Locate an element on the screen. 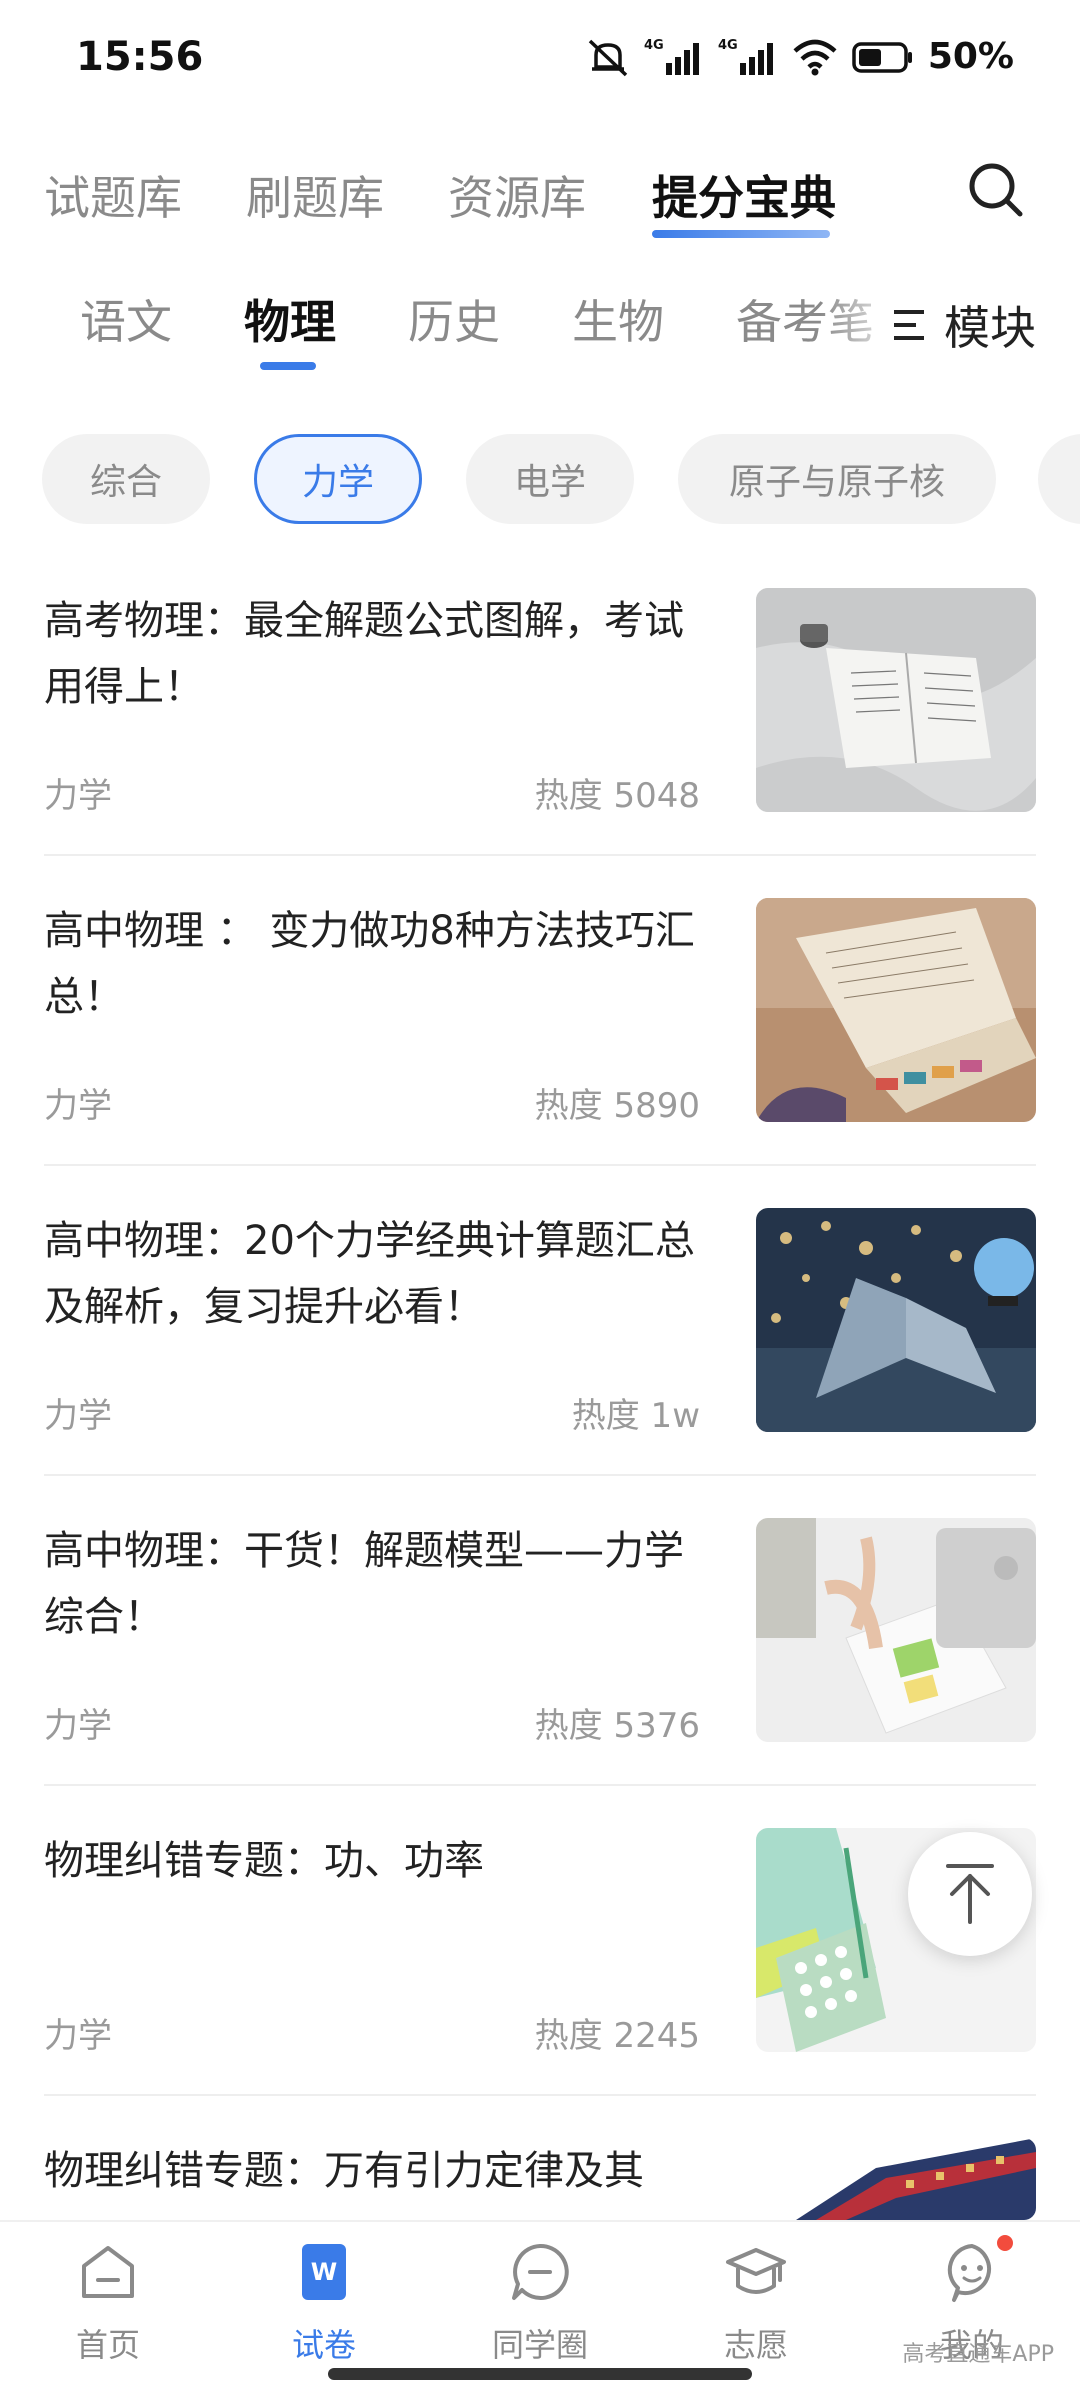  article-heat: 热度 5376 is located at coordinates (617, 1726).